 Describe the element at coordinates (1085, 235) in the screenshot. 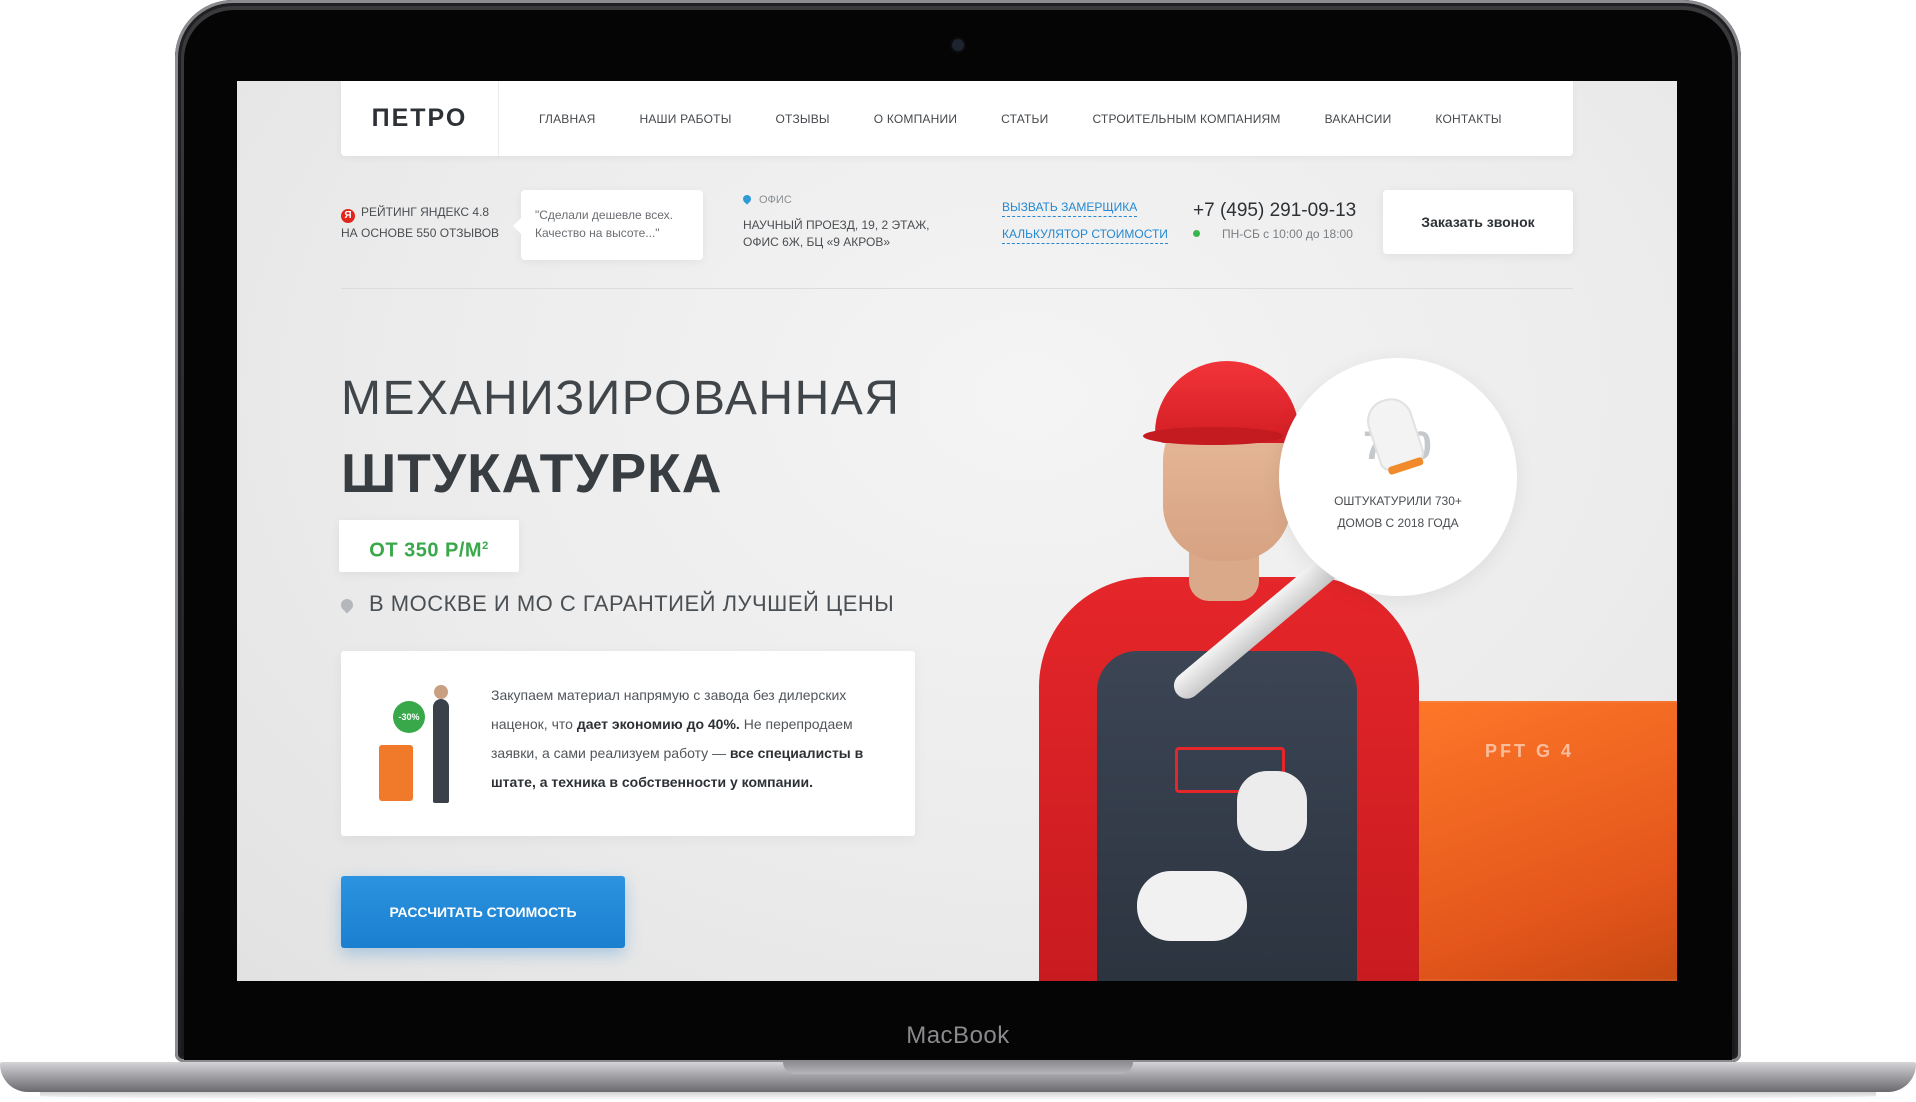

I see `cost-calculator-link: КАЛЬКУЛЯТОР СТОИМОСТИ` at that location.